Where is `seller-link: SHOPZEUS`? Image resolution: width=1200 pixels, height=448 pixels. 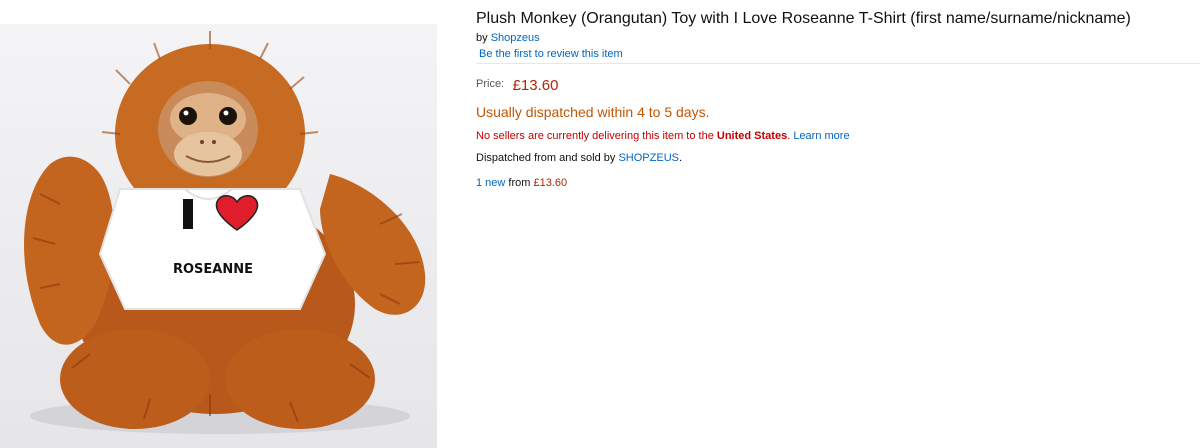
seller-link: SHOPZEUS is located at coordinates (648, 158).